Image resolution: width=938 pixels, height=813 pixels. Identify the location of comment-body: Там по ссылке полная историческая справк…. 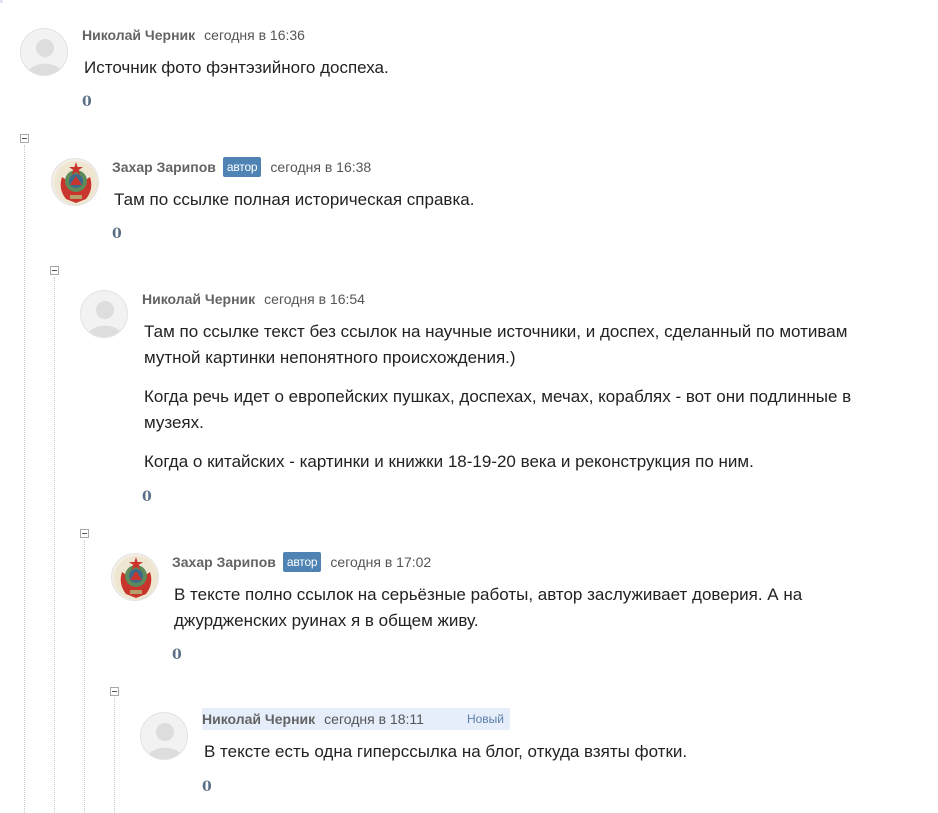
(494, 206).